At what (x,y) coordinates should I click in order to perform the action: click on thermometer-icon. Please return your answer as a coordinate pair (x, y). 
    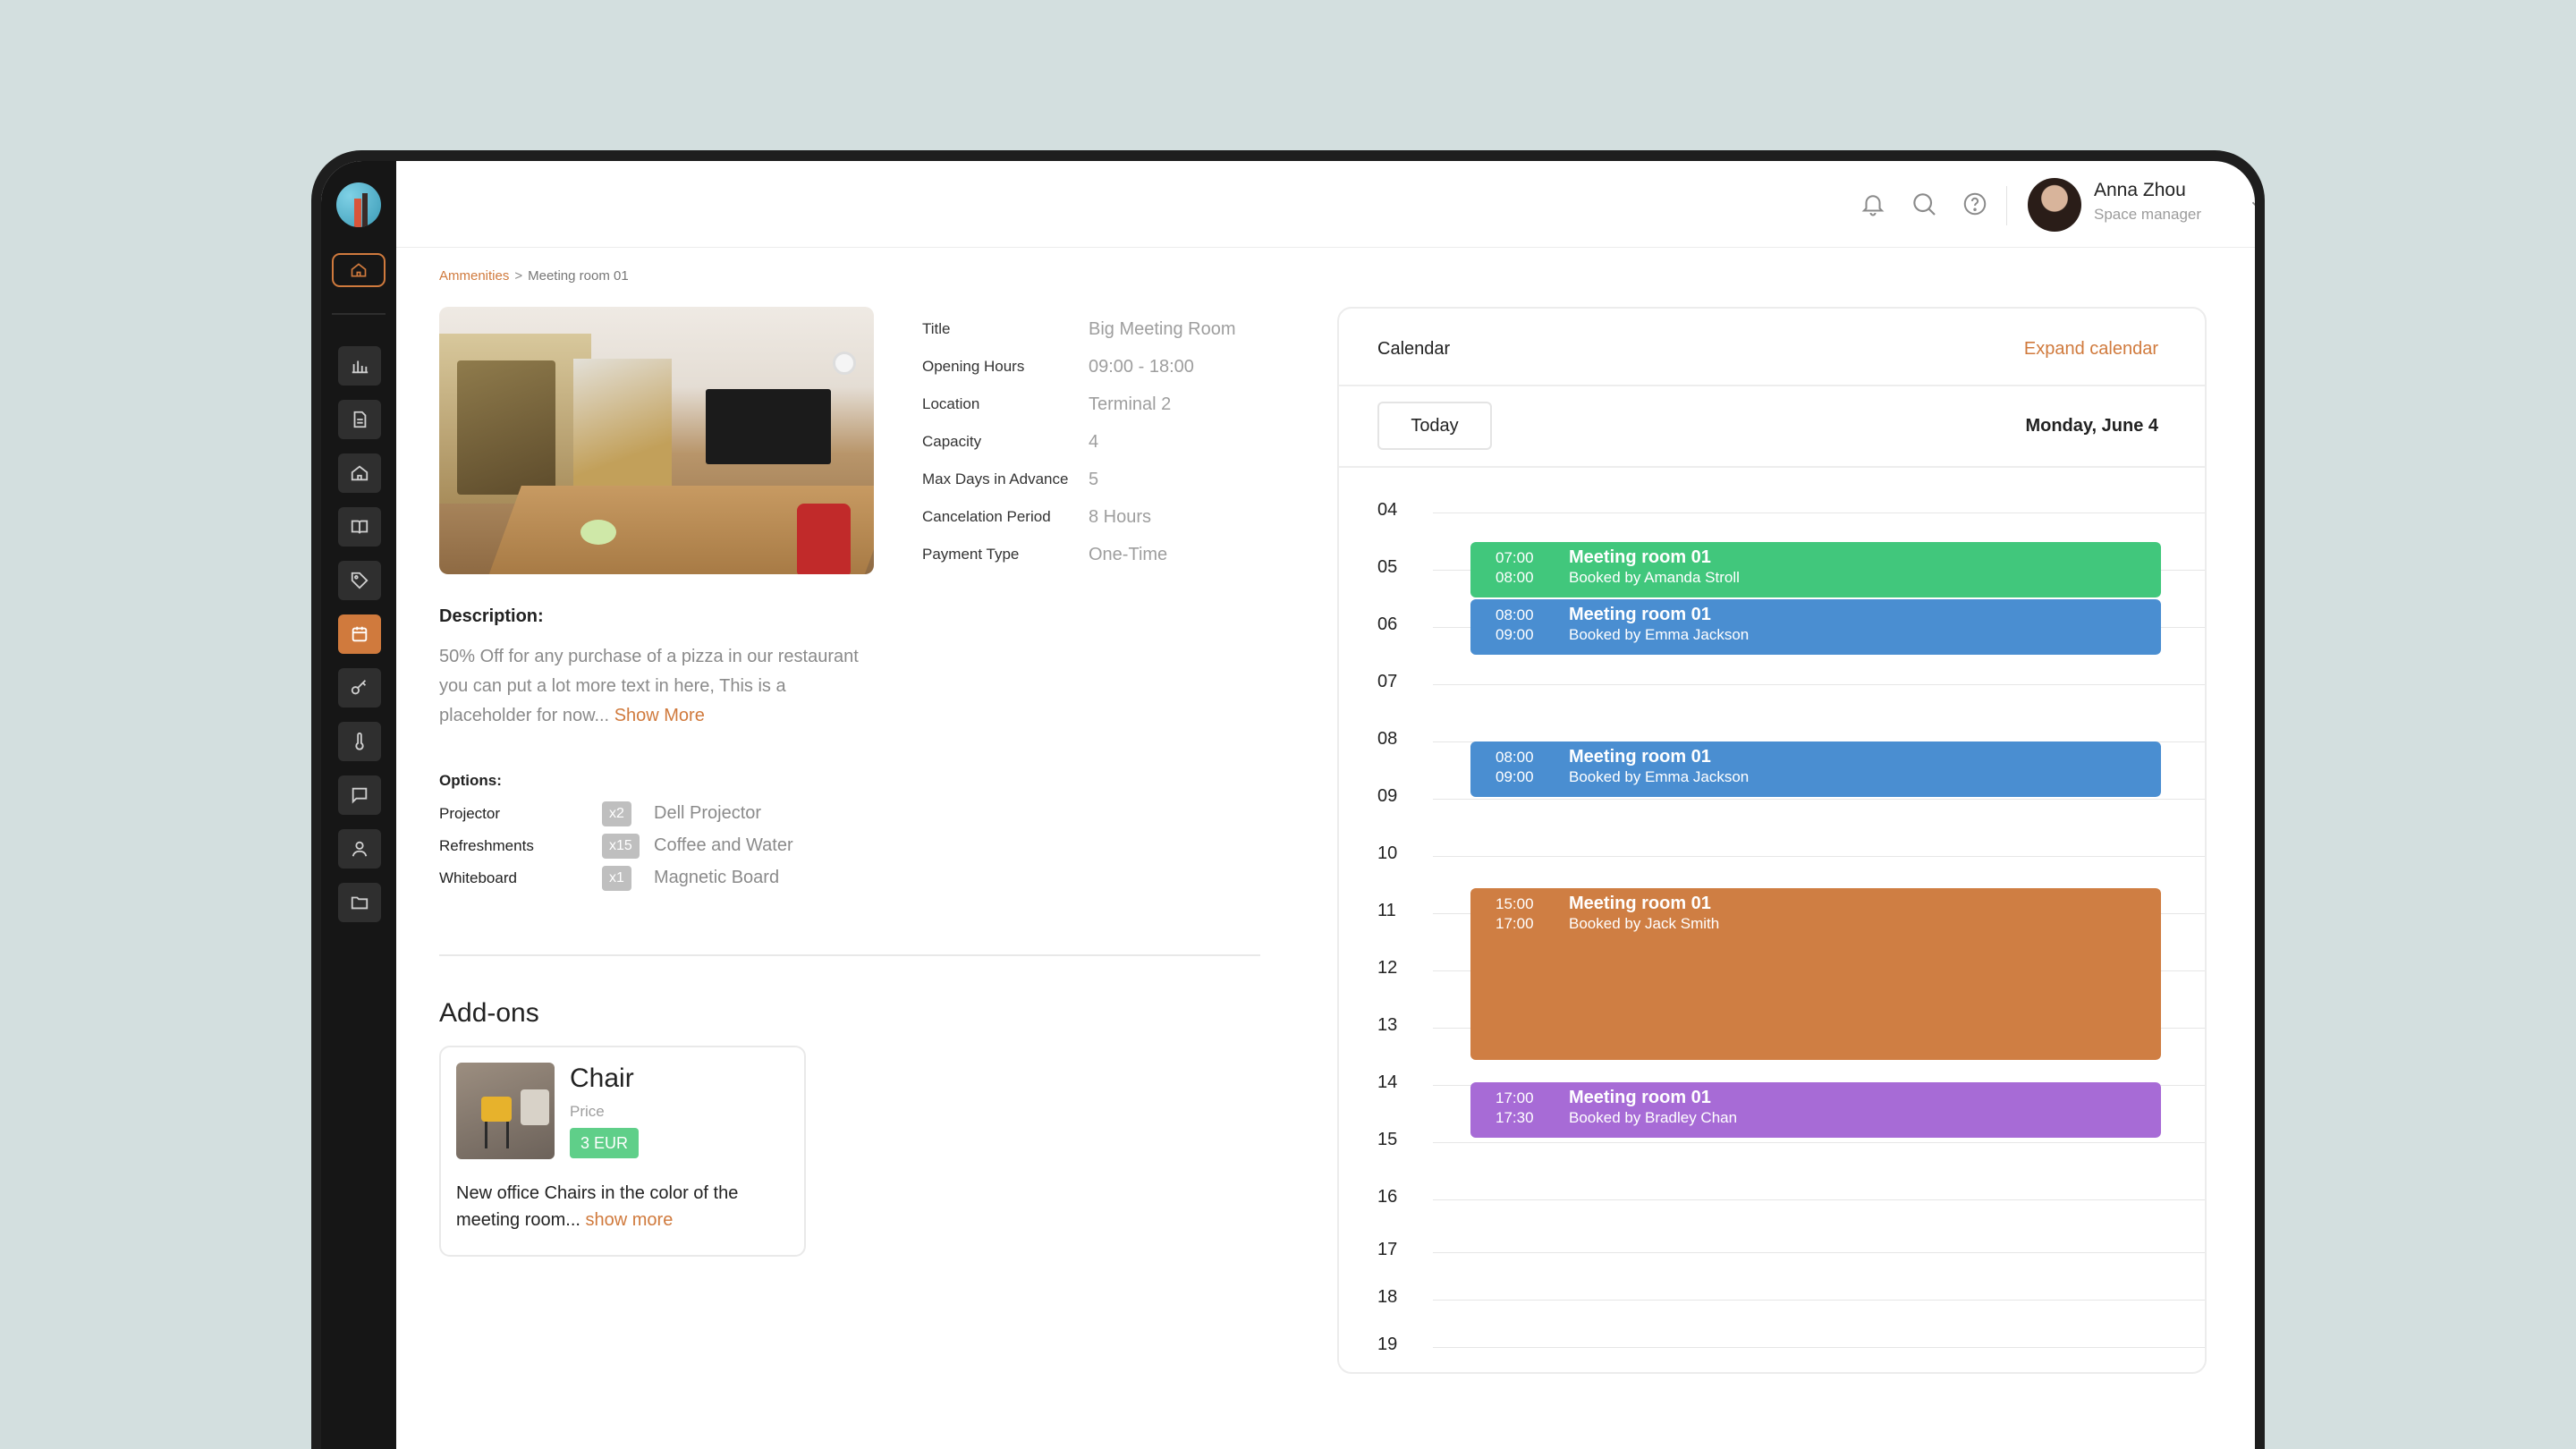
    Looking at the image, I should click on (359, 741).